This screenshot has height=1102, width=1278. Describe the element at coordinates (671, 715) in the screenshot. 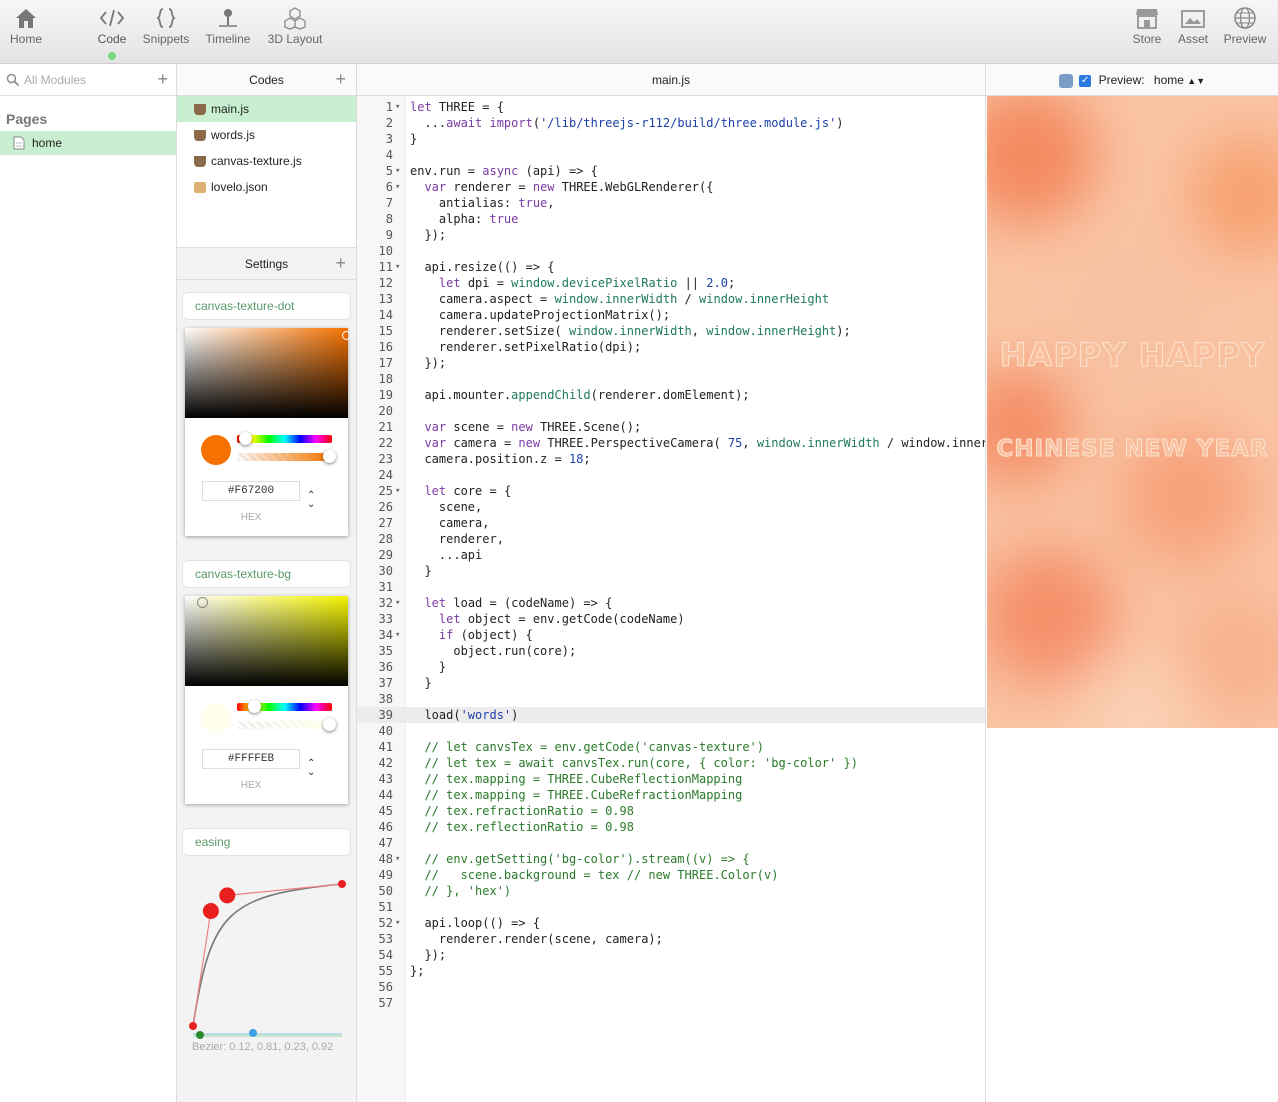

I see `code-line: 39 load('words')` at that location.